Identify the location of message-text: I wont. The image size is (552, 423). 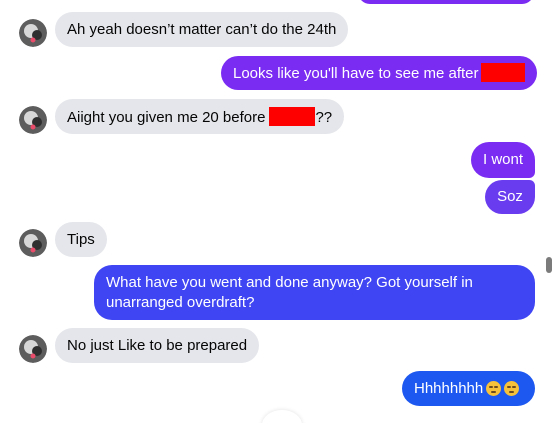
(503, 159).